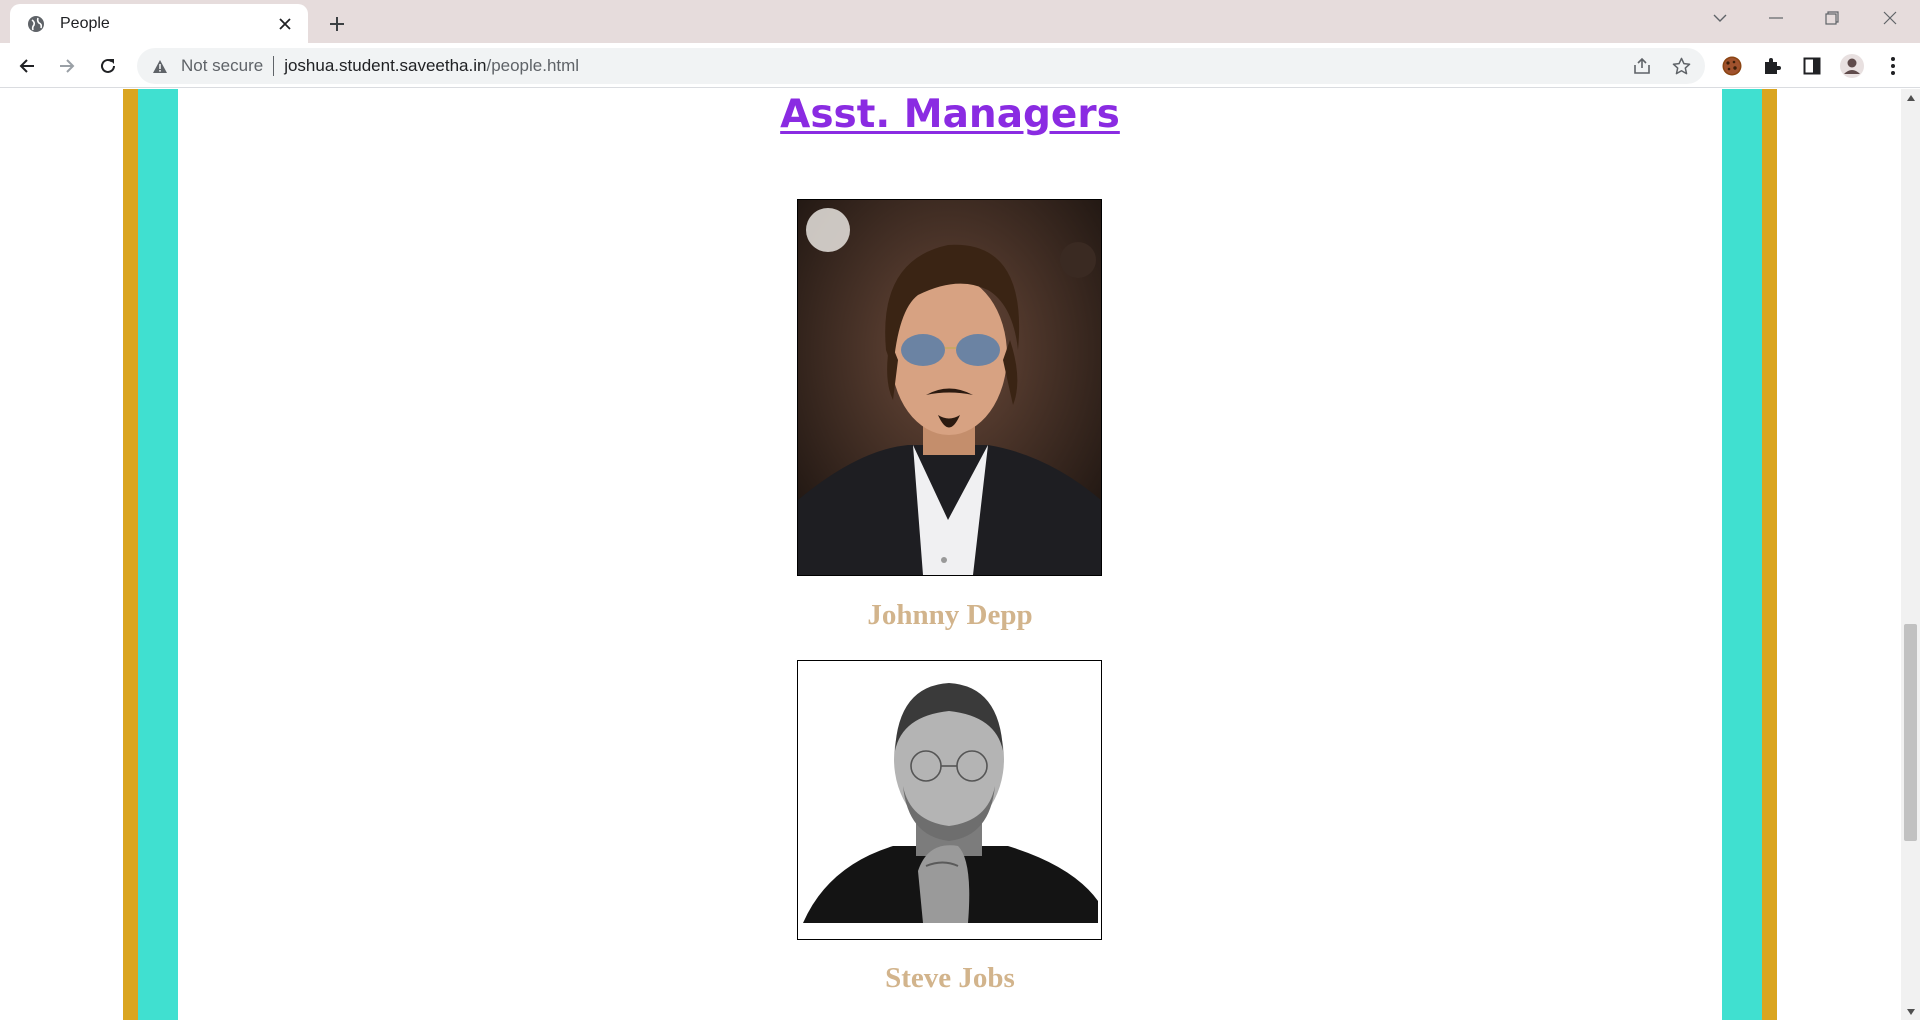 Image resolution: width=1920 pixels, height=1020 pixels. I want to click on url-path: /people.html, so click(533, 65).